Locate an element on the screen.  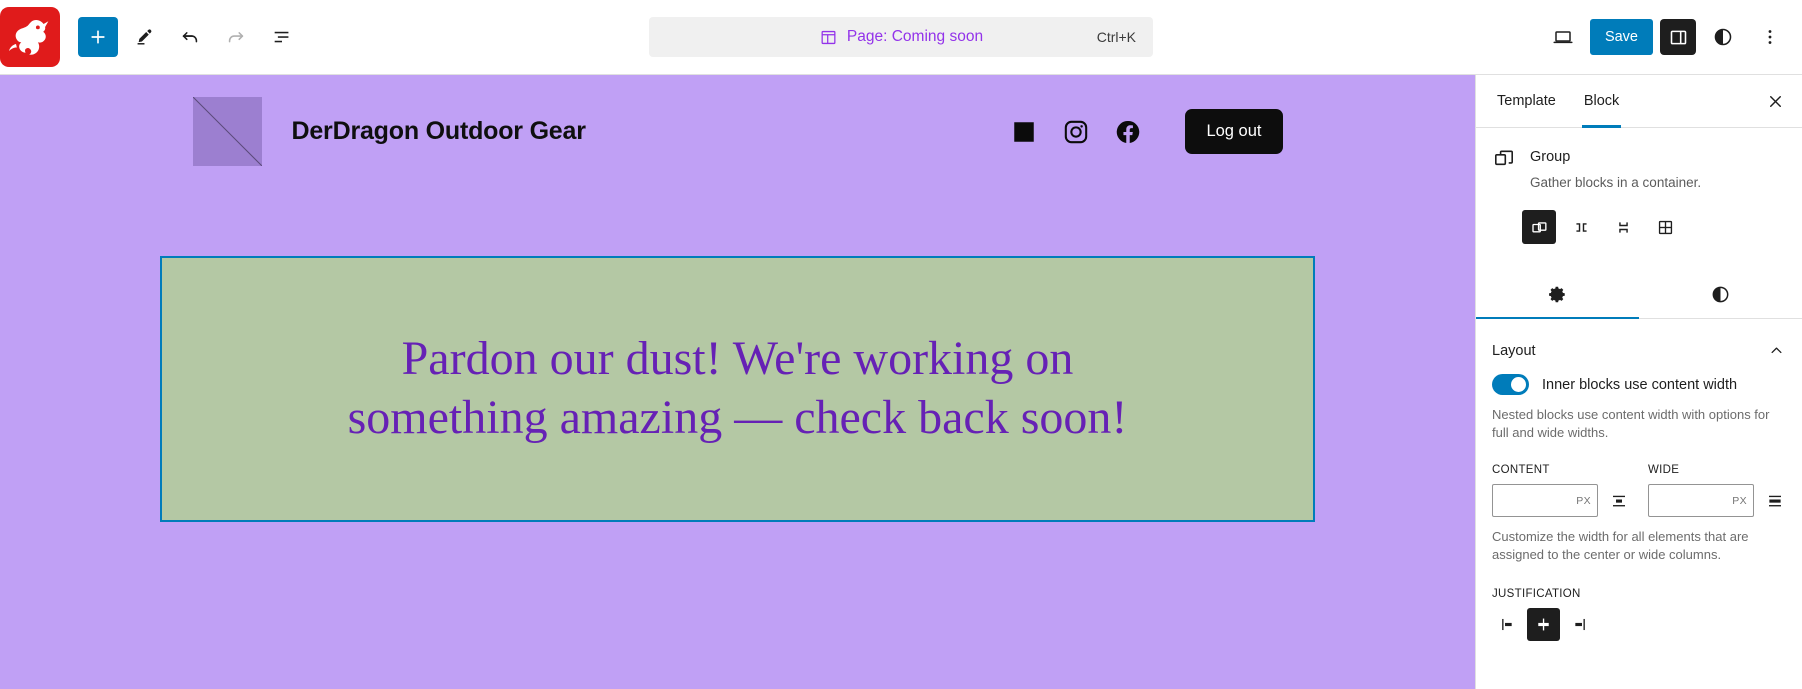
top-bar-actions: Save is located at coordinates (1672, 37).